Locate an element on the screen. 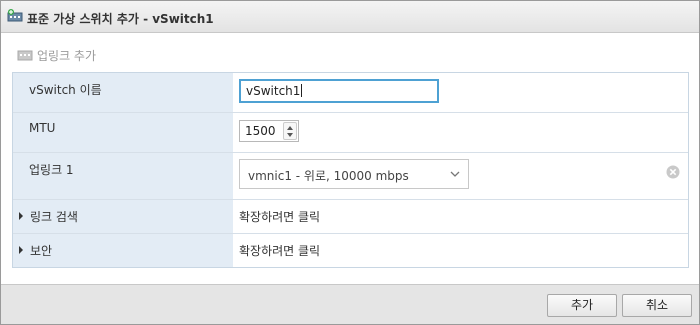  property-row-name: vSwitch 이름 vSwitch1 is located at coordinates (350, 93).